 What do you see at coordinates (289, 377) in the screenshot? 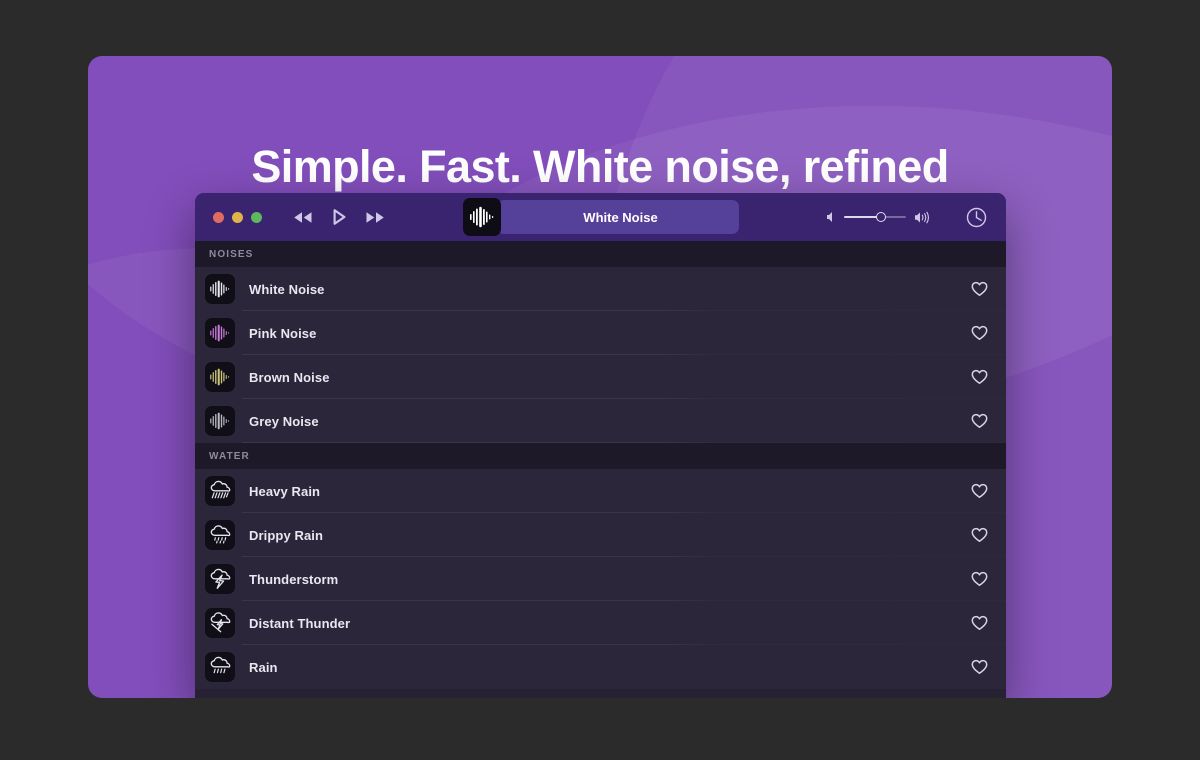
I see `list-item-label: Brown Noise` at bounding box center [289, 377].